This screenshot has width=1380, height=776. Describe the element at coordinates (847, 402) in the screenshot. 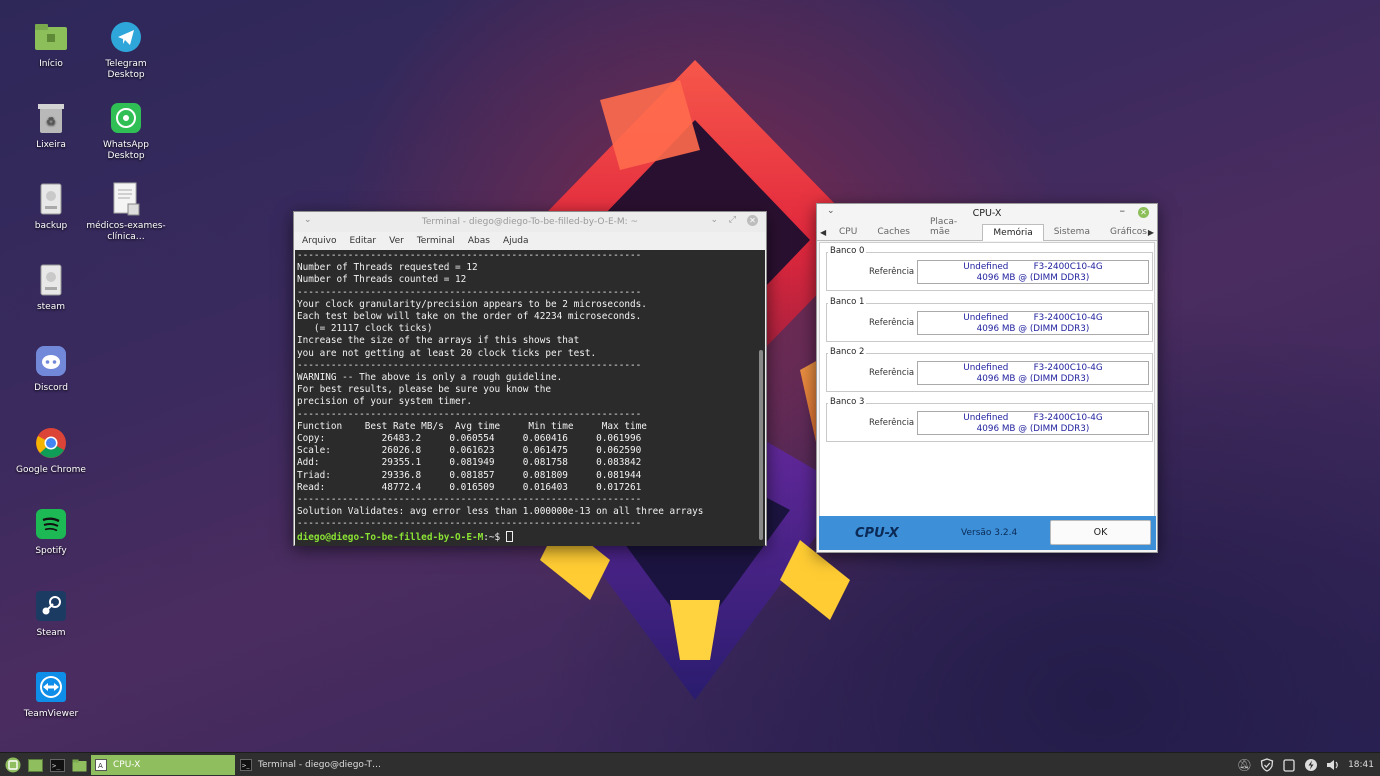

I see `bank-name: Banco 3` at that location.